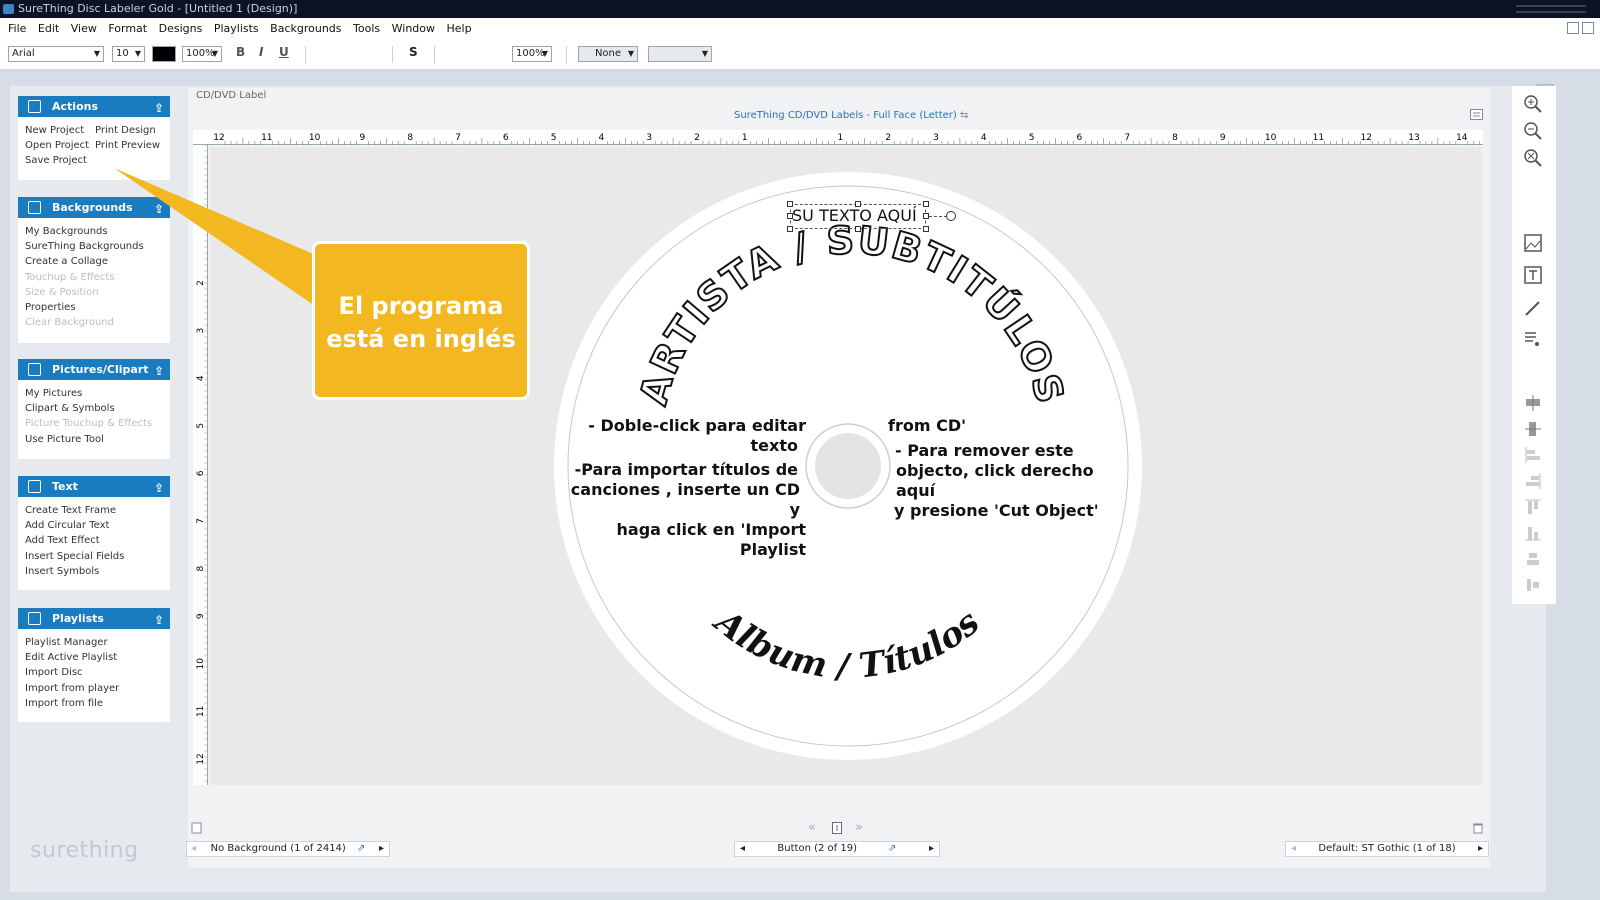 Image resolution: width=1600 pixels, height=900 pixels. I want to click on next-side-icon: », so click(859, 827).